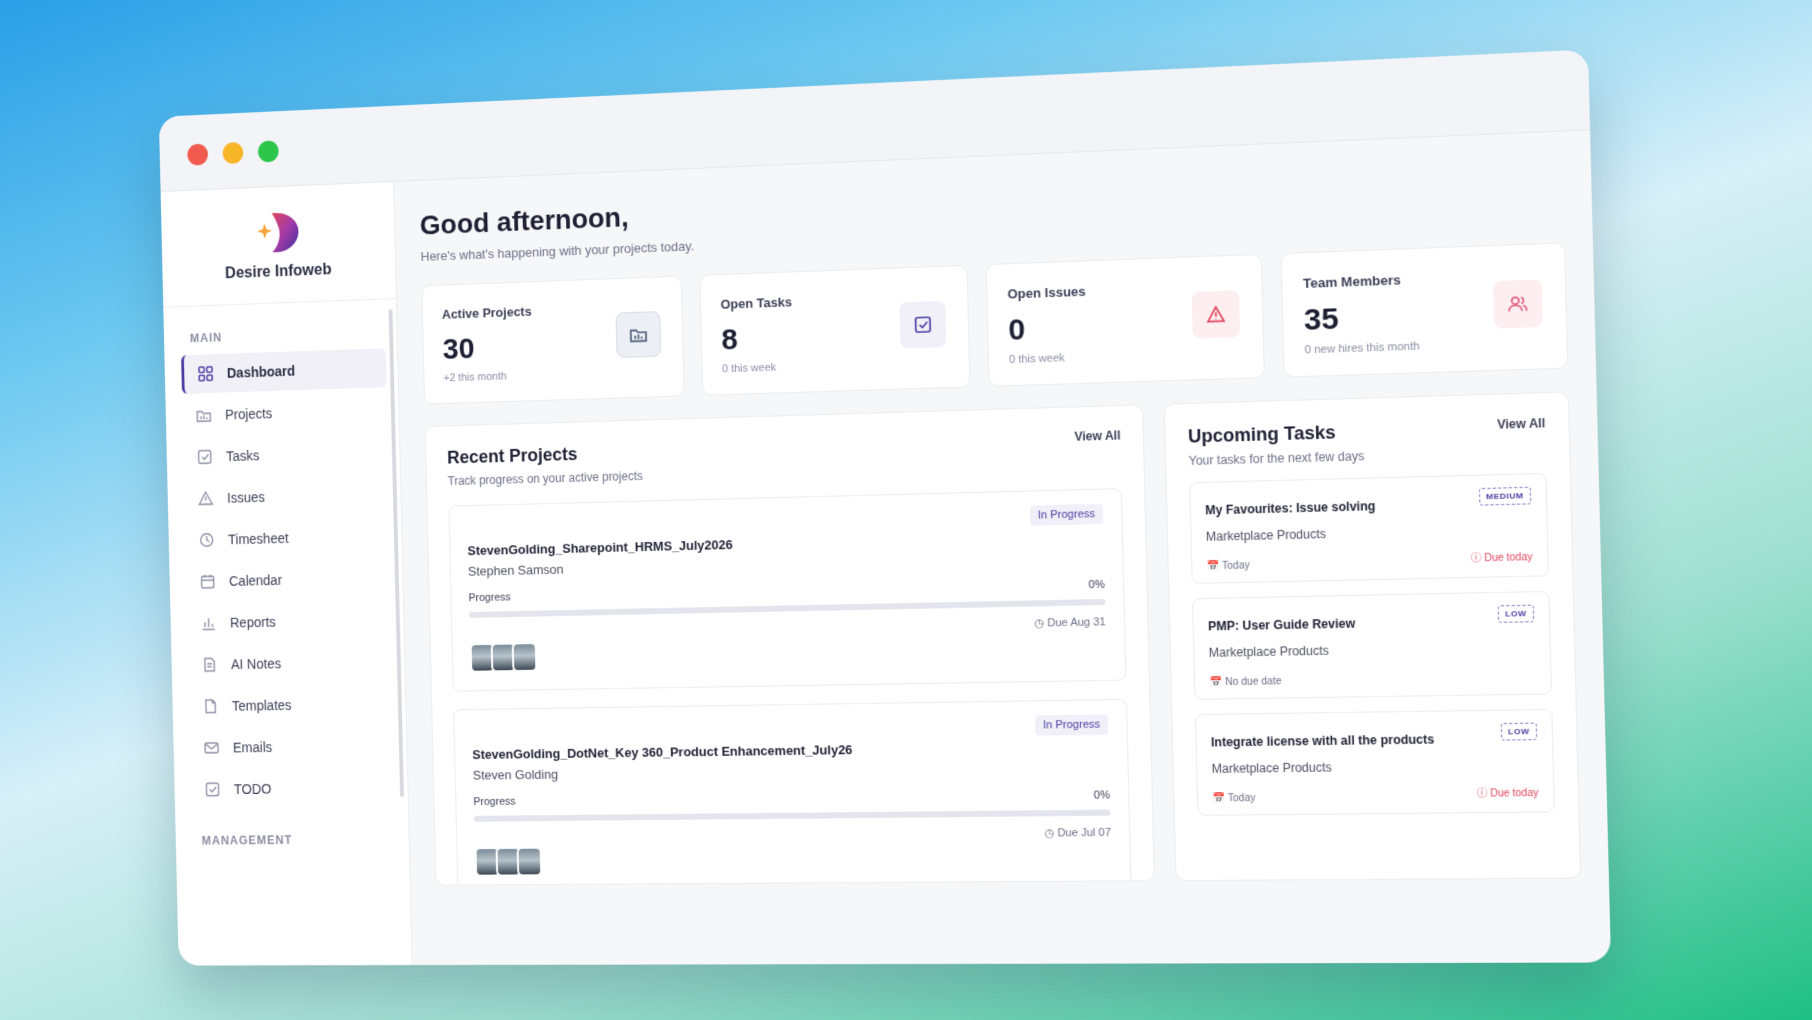  I want to click on brand: Desire Infoweb, so click(278, 245).